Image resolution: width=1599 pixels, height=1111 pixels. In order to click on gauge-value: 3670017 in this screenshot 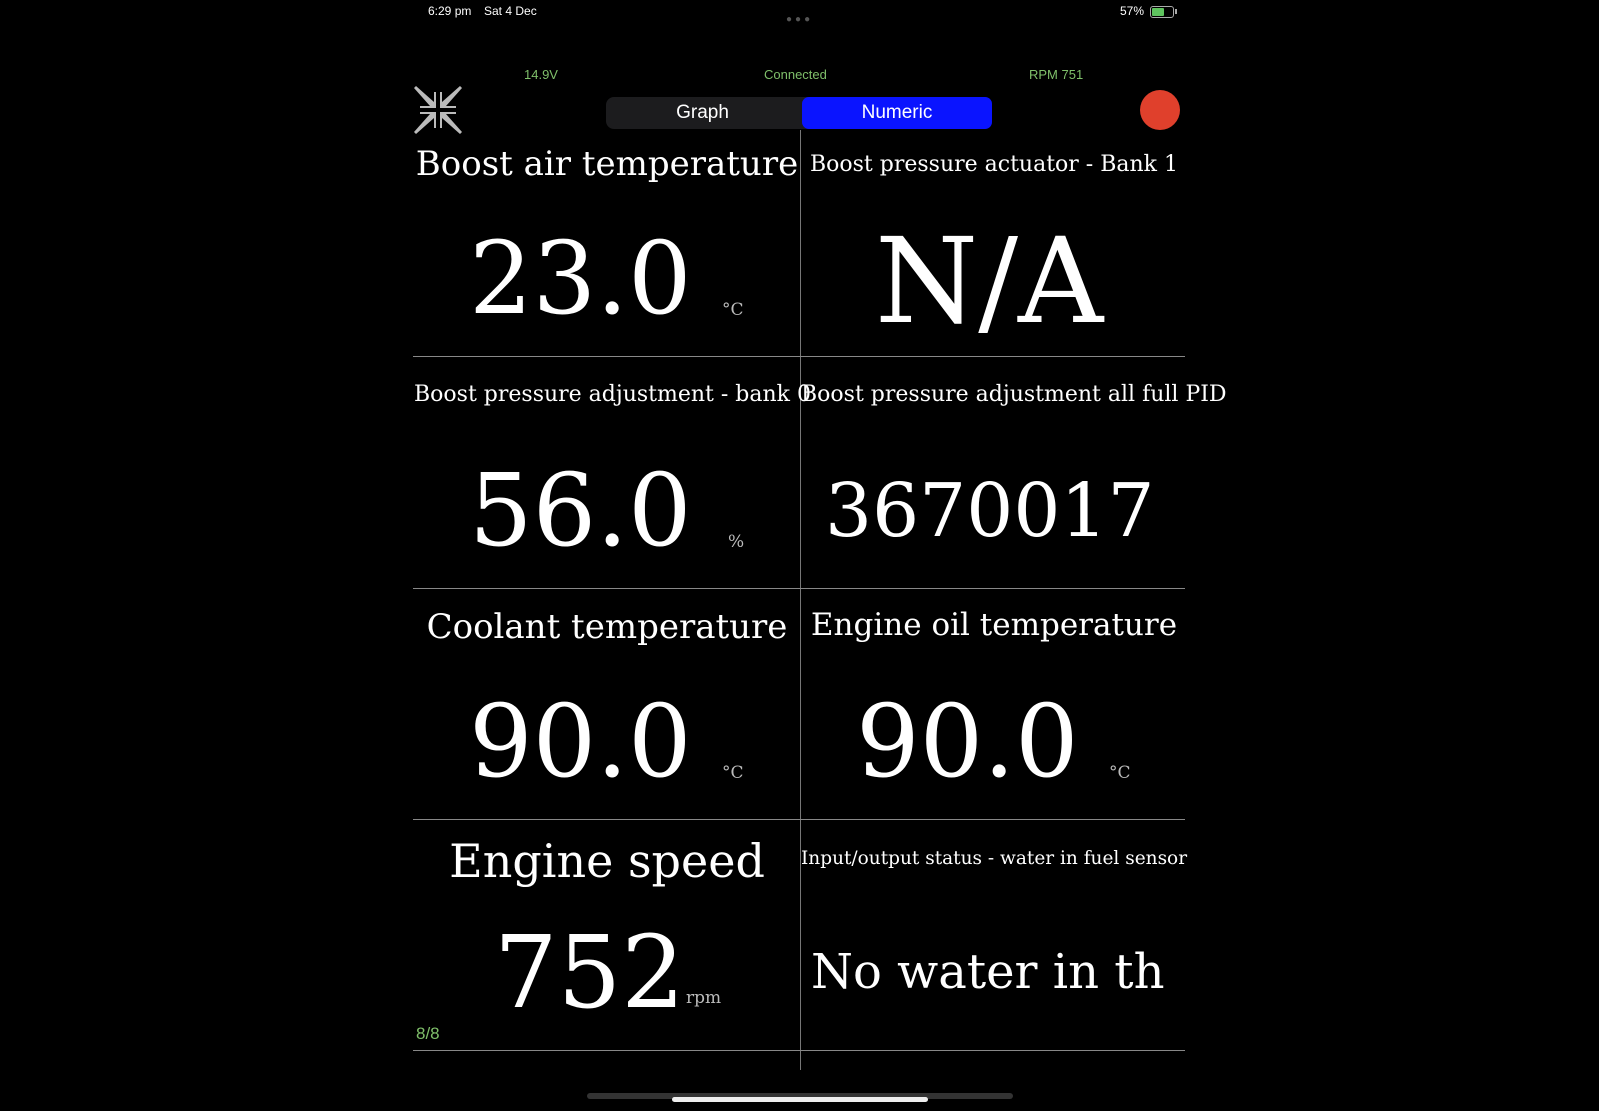, I will do `click(990, 511)`.